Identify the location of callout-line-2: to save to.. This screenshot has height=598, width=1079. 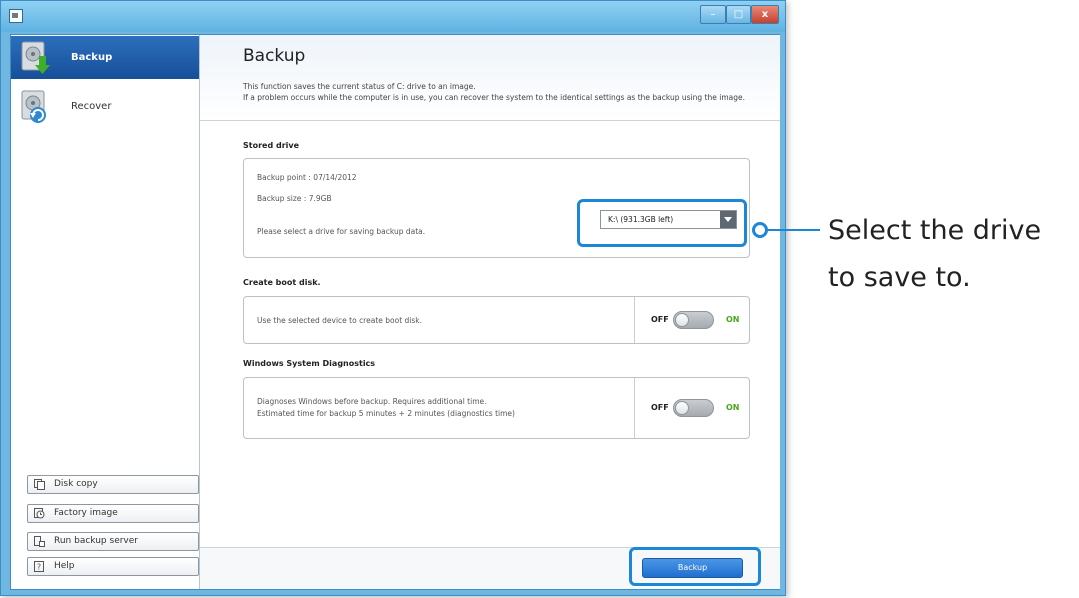
(899, 277).